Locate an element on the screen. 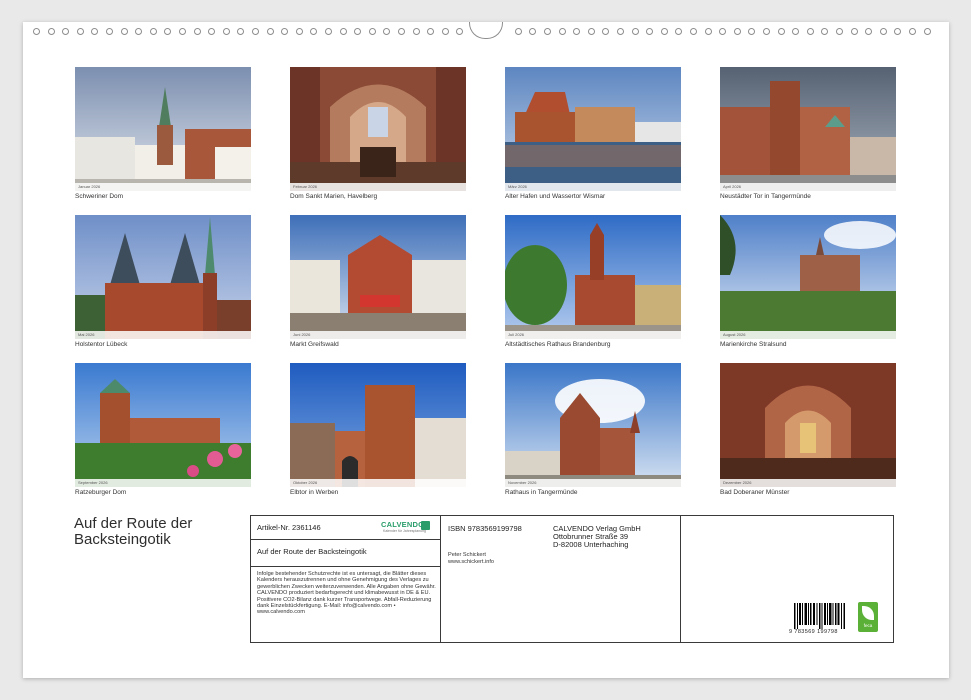 The height and width of the screenshot is (700, 971). photo-thumb-09: September 2026 is located at coordinates (163, 425).